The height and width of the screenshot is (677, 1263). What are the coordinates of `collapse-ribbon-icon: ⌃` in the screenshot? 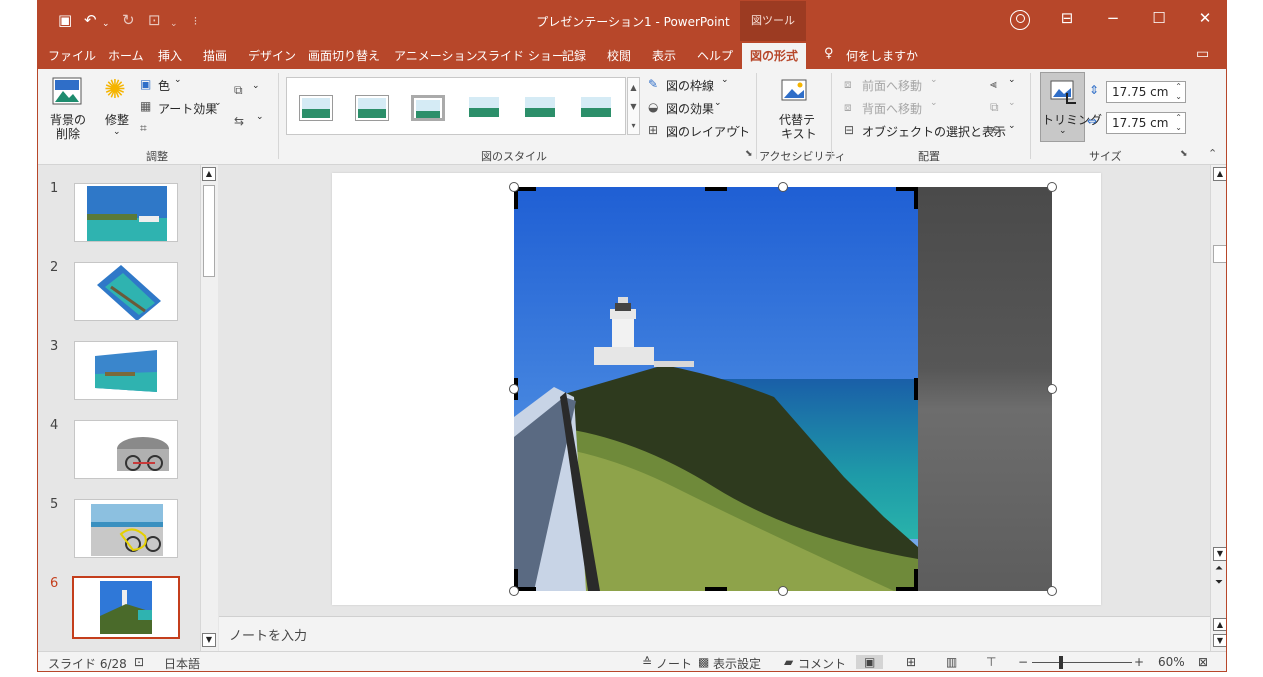 It's located at (1212, 153).